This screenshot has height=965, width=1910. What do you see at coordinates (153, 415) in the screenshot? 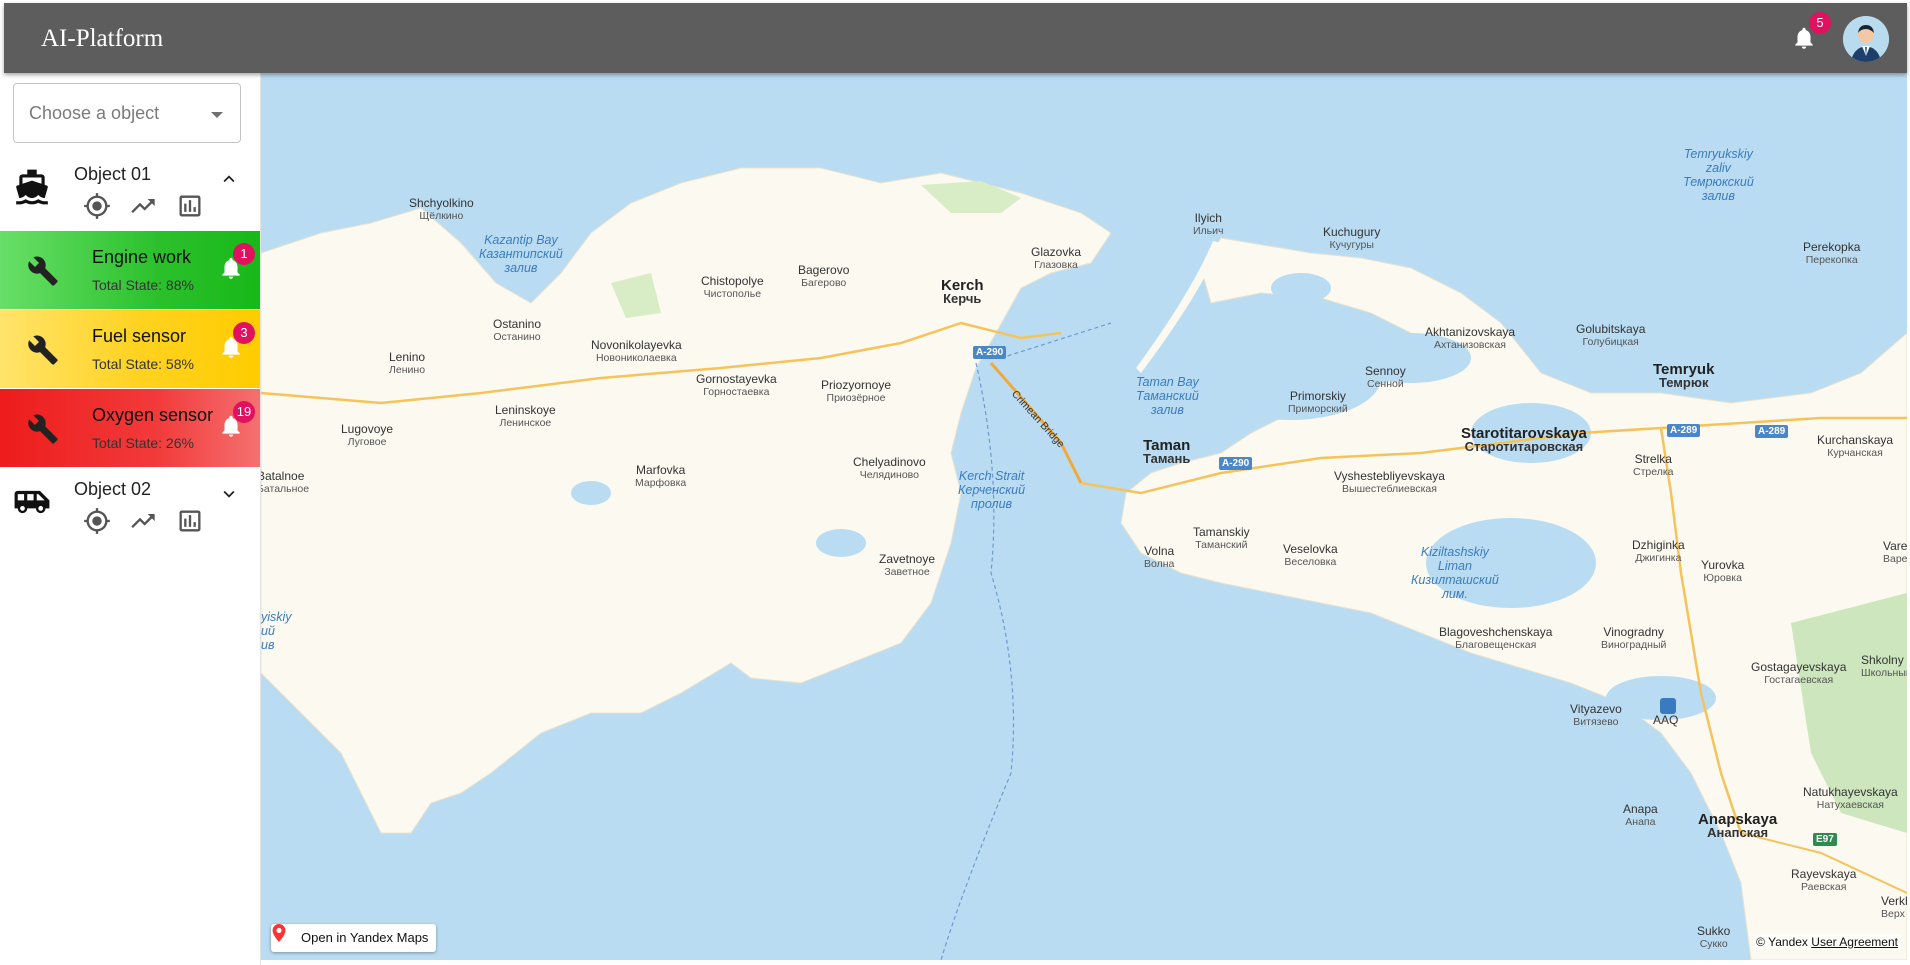
I see `sensor-name: Oxygen sensor` at bounding box center [153, 415].